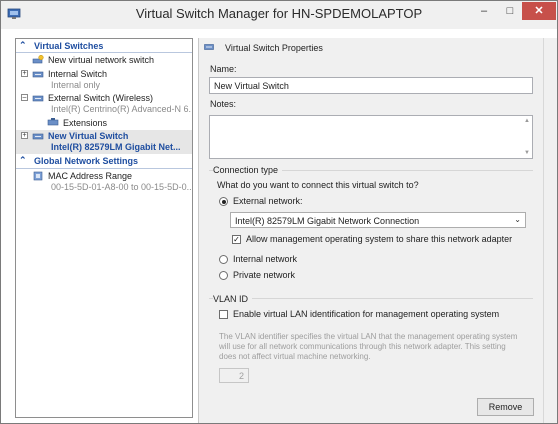 This screenshot has height=424, width=558. I want to click on chevron-down-icon: ⌄, so click(517, 219).